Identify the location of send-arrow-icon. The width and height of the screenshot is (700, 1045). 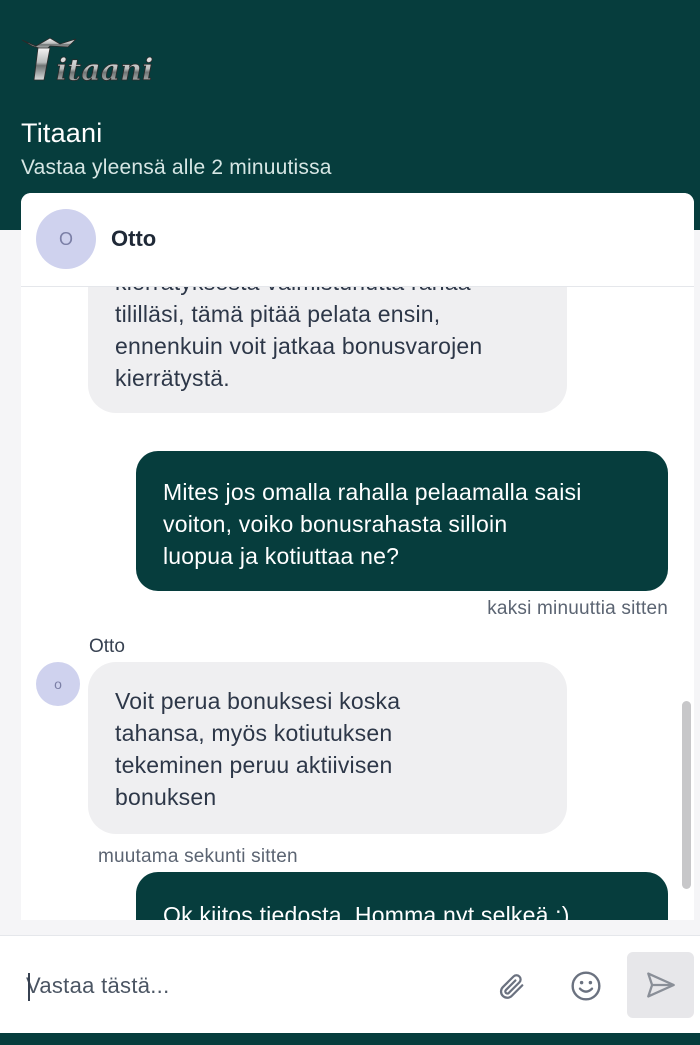
(660, 985).